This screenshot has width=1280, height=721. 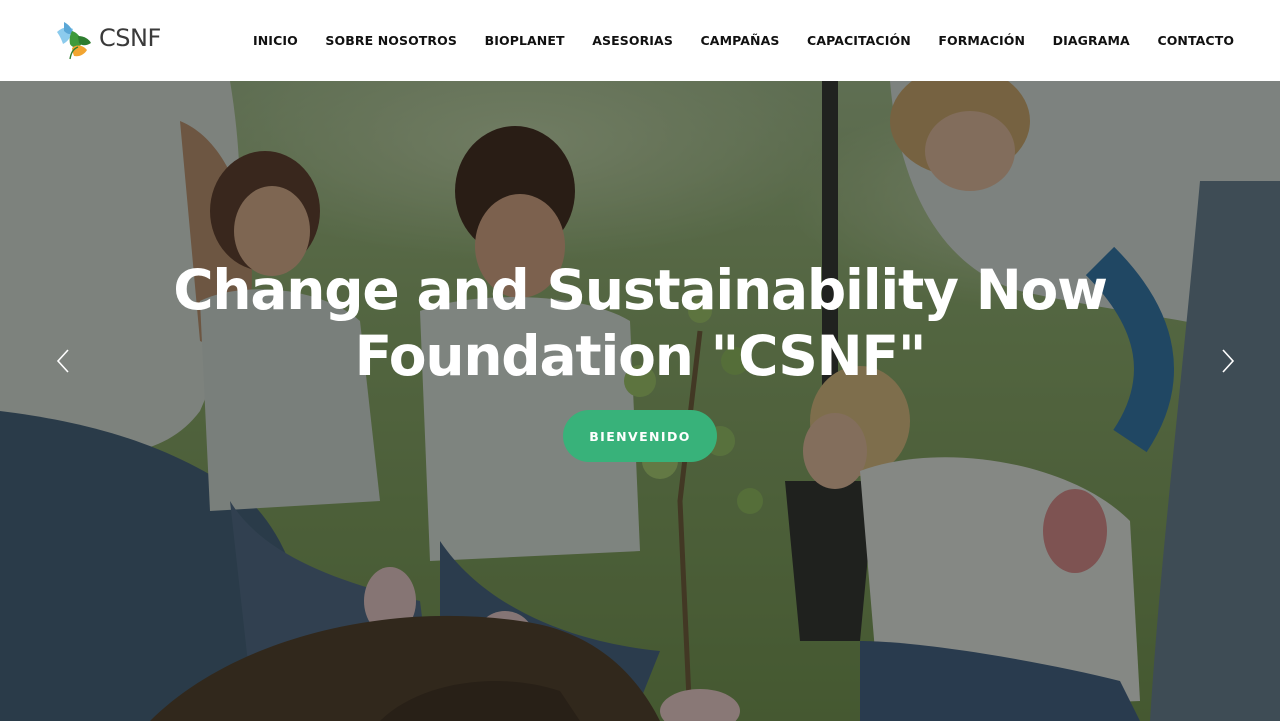 I want to click on nav-item-formacion: FORMACIÓN, so click(x=982, y=40).